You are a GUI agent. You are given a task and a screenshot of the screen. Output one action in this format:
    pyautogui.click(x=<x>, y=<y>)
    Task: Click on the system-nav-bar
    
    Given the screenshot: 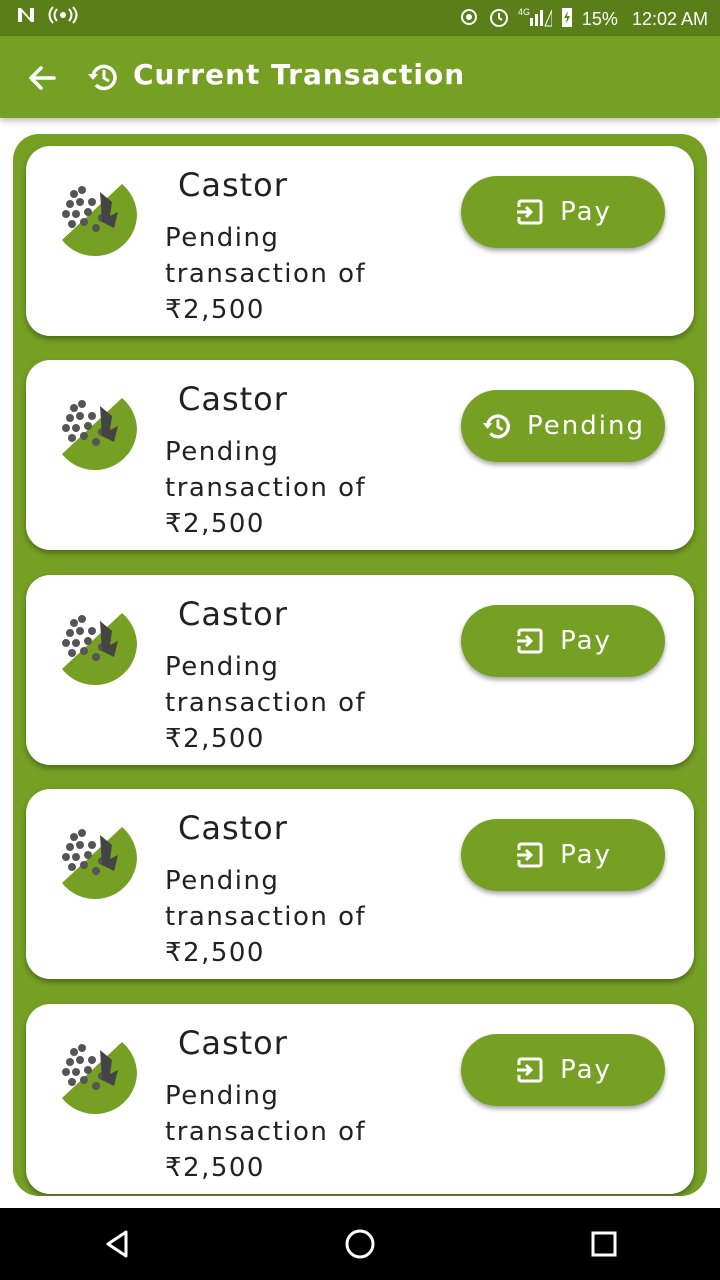 What is the action you would take?
    pyautogui.click(x=360, y=1244)
    